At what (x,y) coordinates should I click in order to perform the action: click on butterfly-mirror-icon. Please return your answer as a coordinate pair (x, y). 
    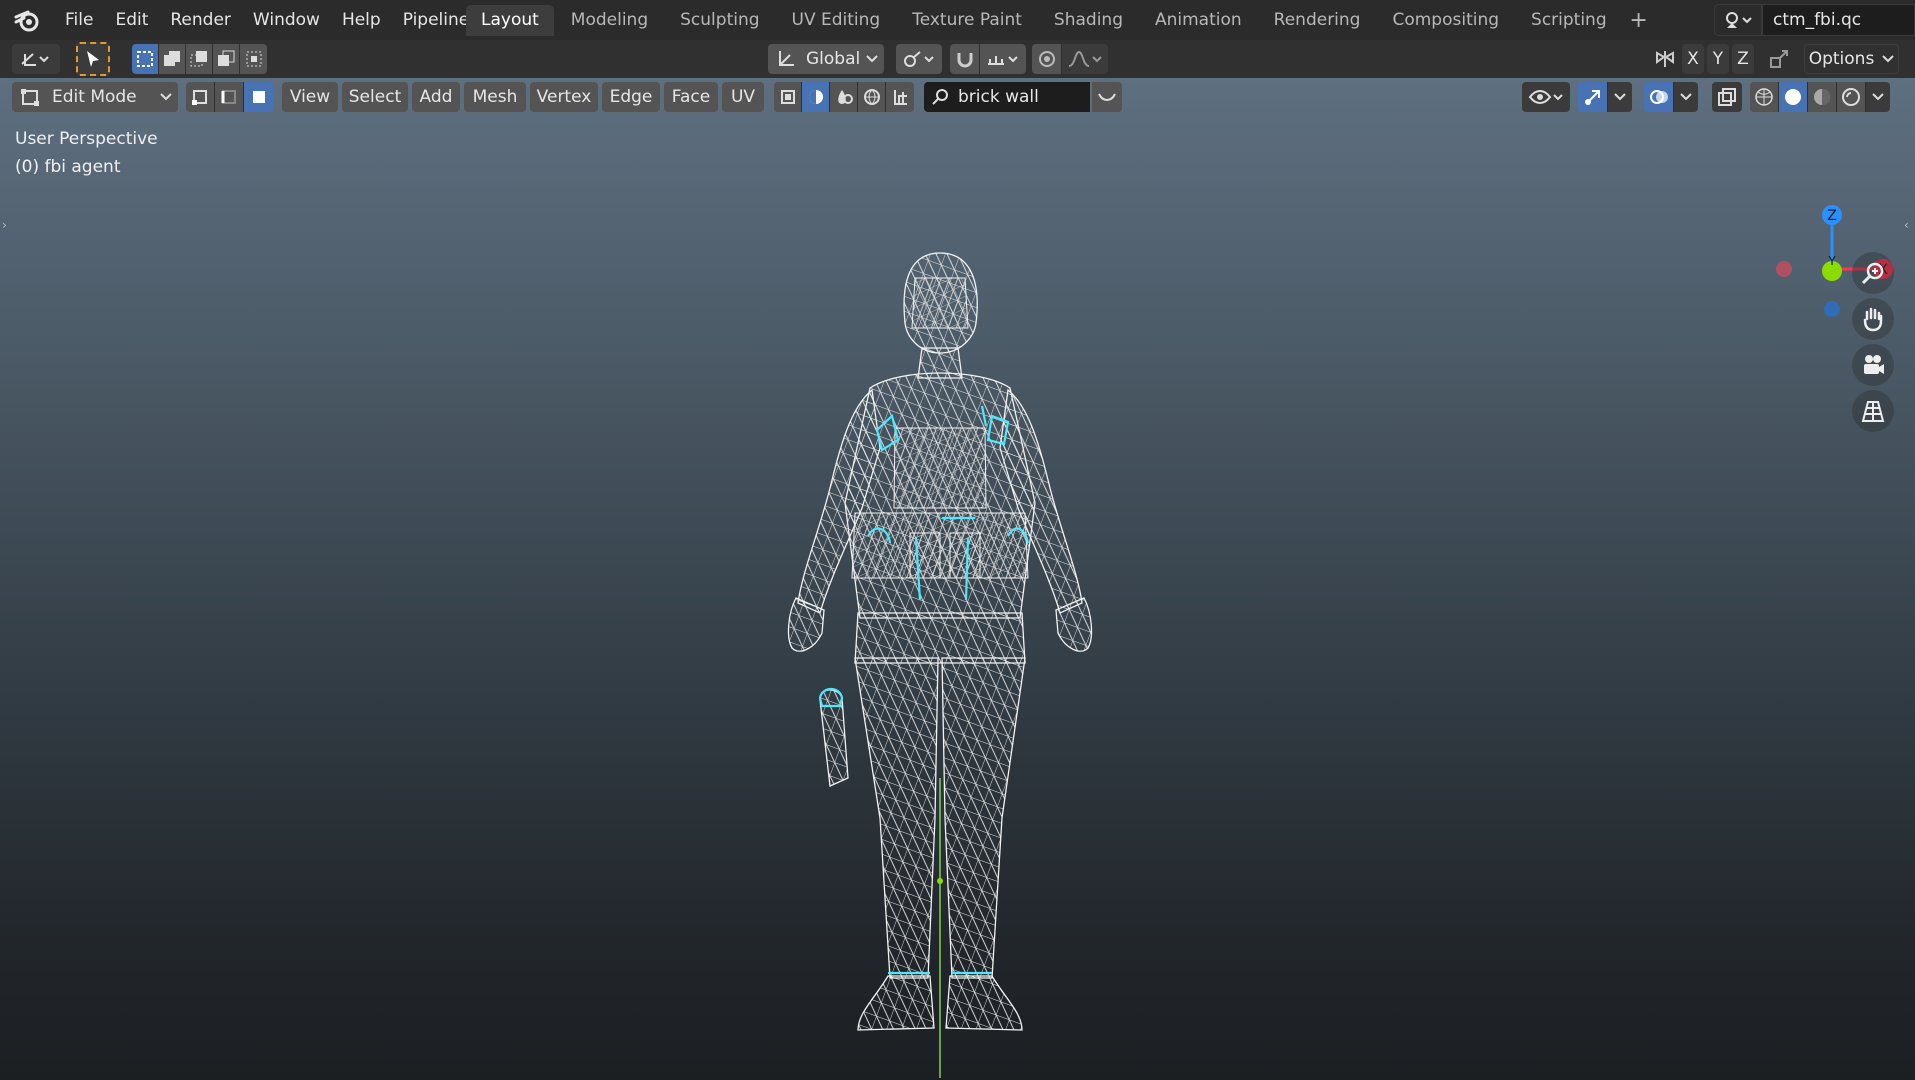
    Looking at the image, I should click on (1665, 59).